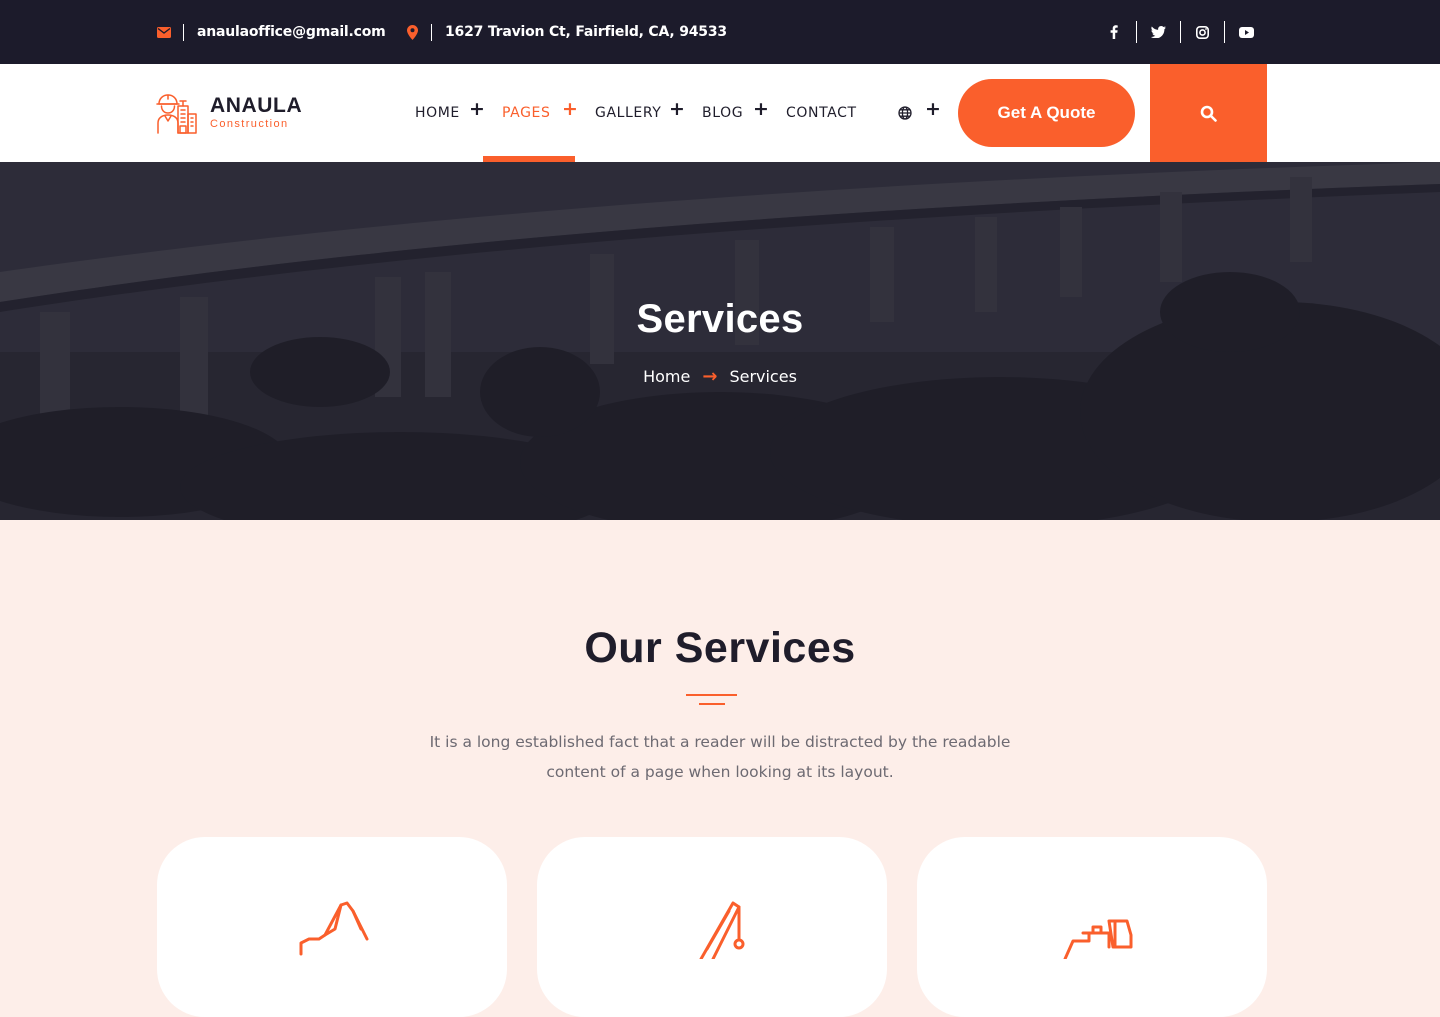  I want to click on bulldozer-icon, so click(1098, 939).